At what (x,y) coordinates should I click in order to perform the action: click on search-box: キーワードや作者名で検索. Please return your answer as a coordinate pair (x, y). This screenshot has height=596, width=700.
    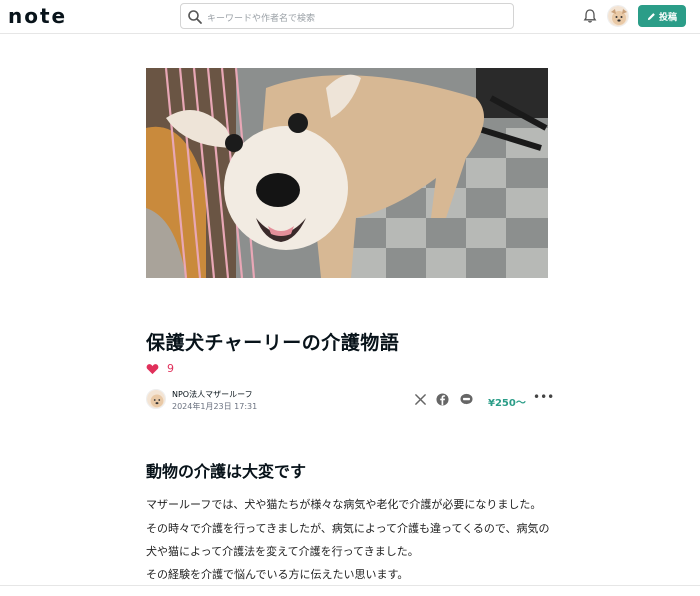
    Looking at the image, I should click on (347, 16).